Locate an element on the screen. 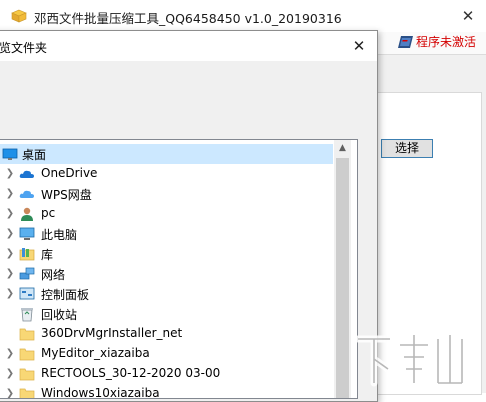 This screenshot has height=402, width=486. main-close-button: ✕ is located at coordinates (468, 16).